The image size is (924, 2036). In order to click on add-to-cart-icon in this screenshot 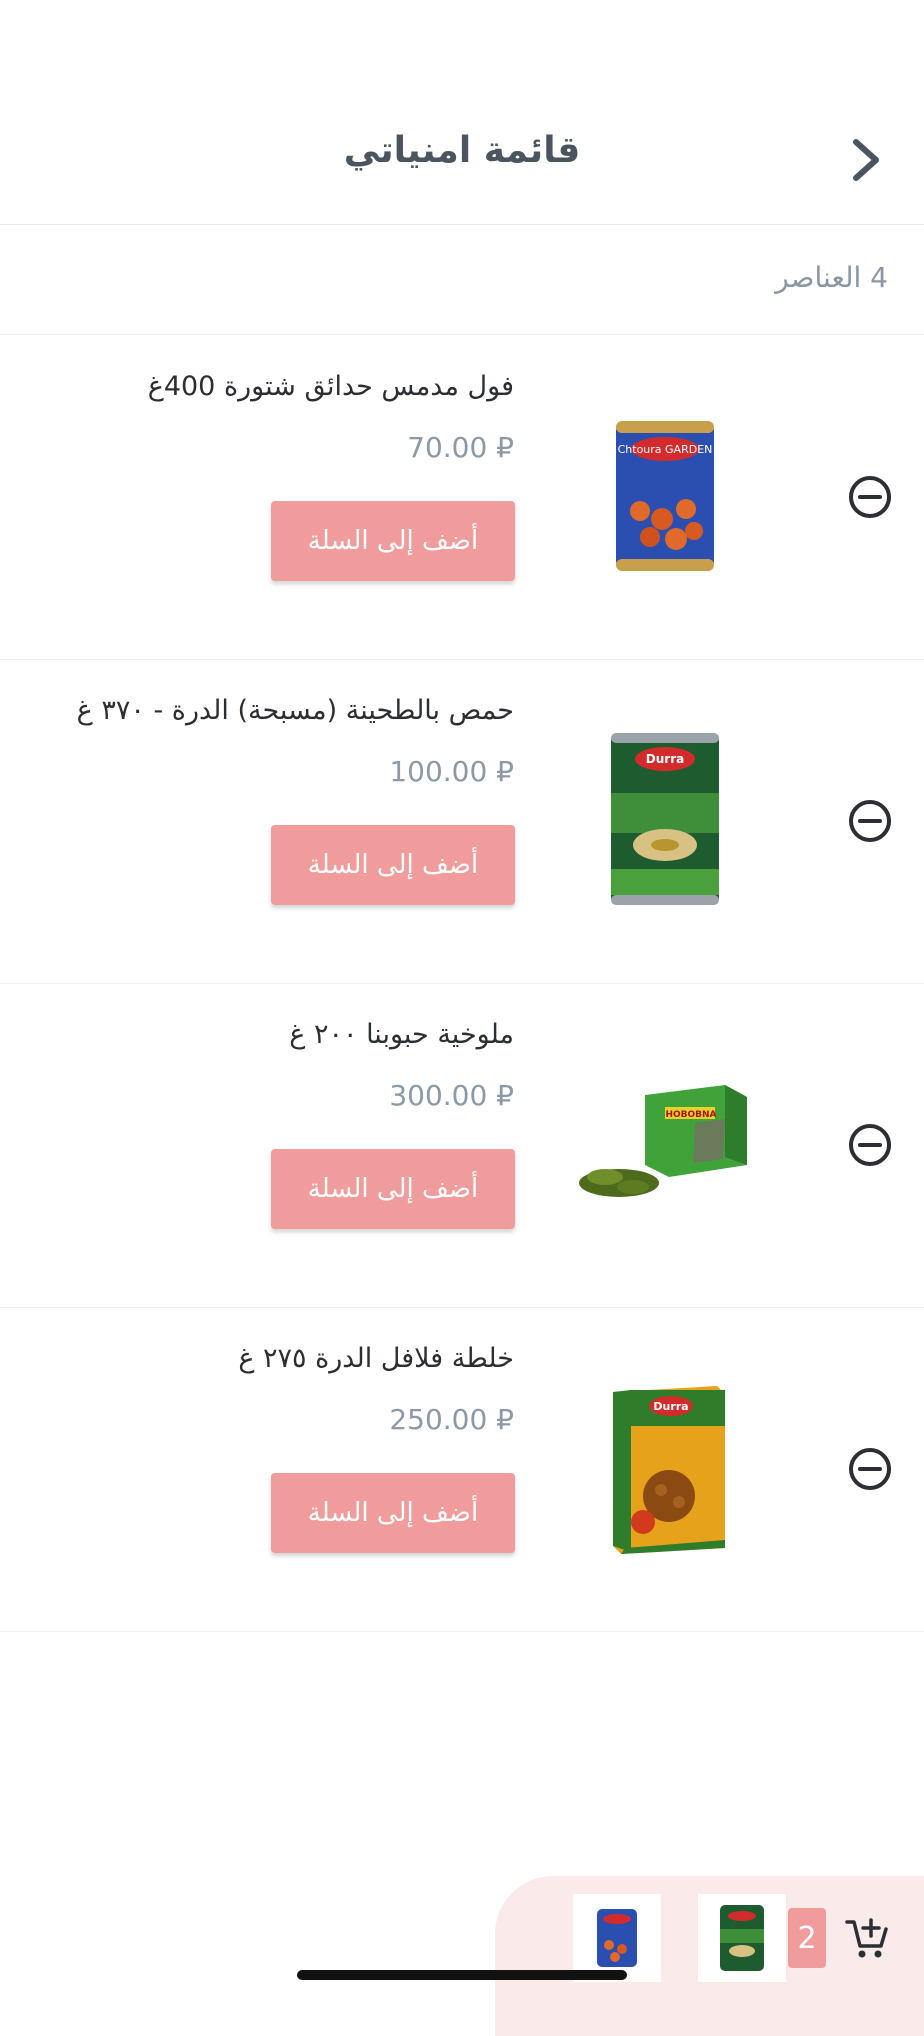, I will do `click(866, 1938)`.